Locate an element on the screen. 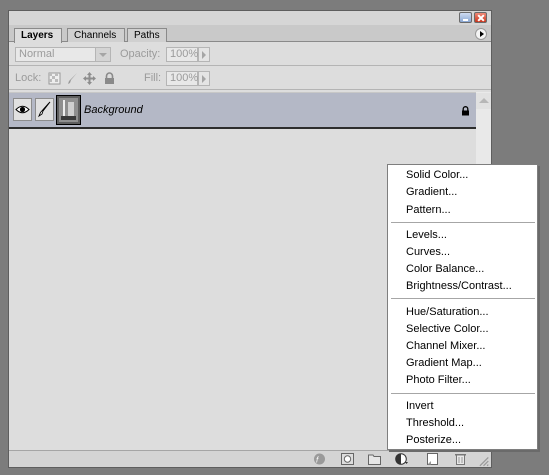  scroll-up-button is located at coordinates (483, 101).